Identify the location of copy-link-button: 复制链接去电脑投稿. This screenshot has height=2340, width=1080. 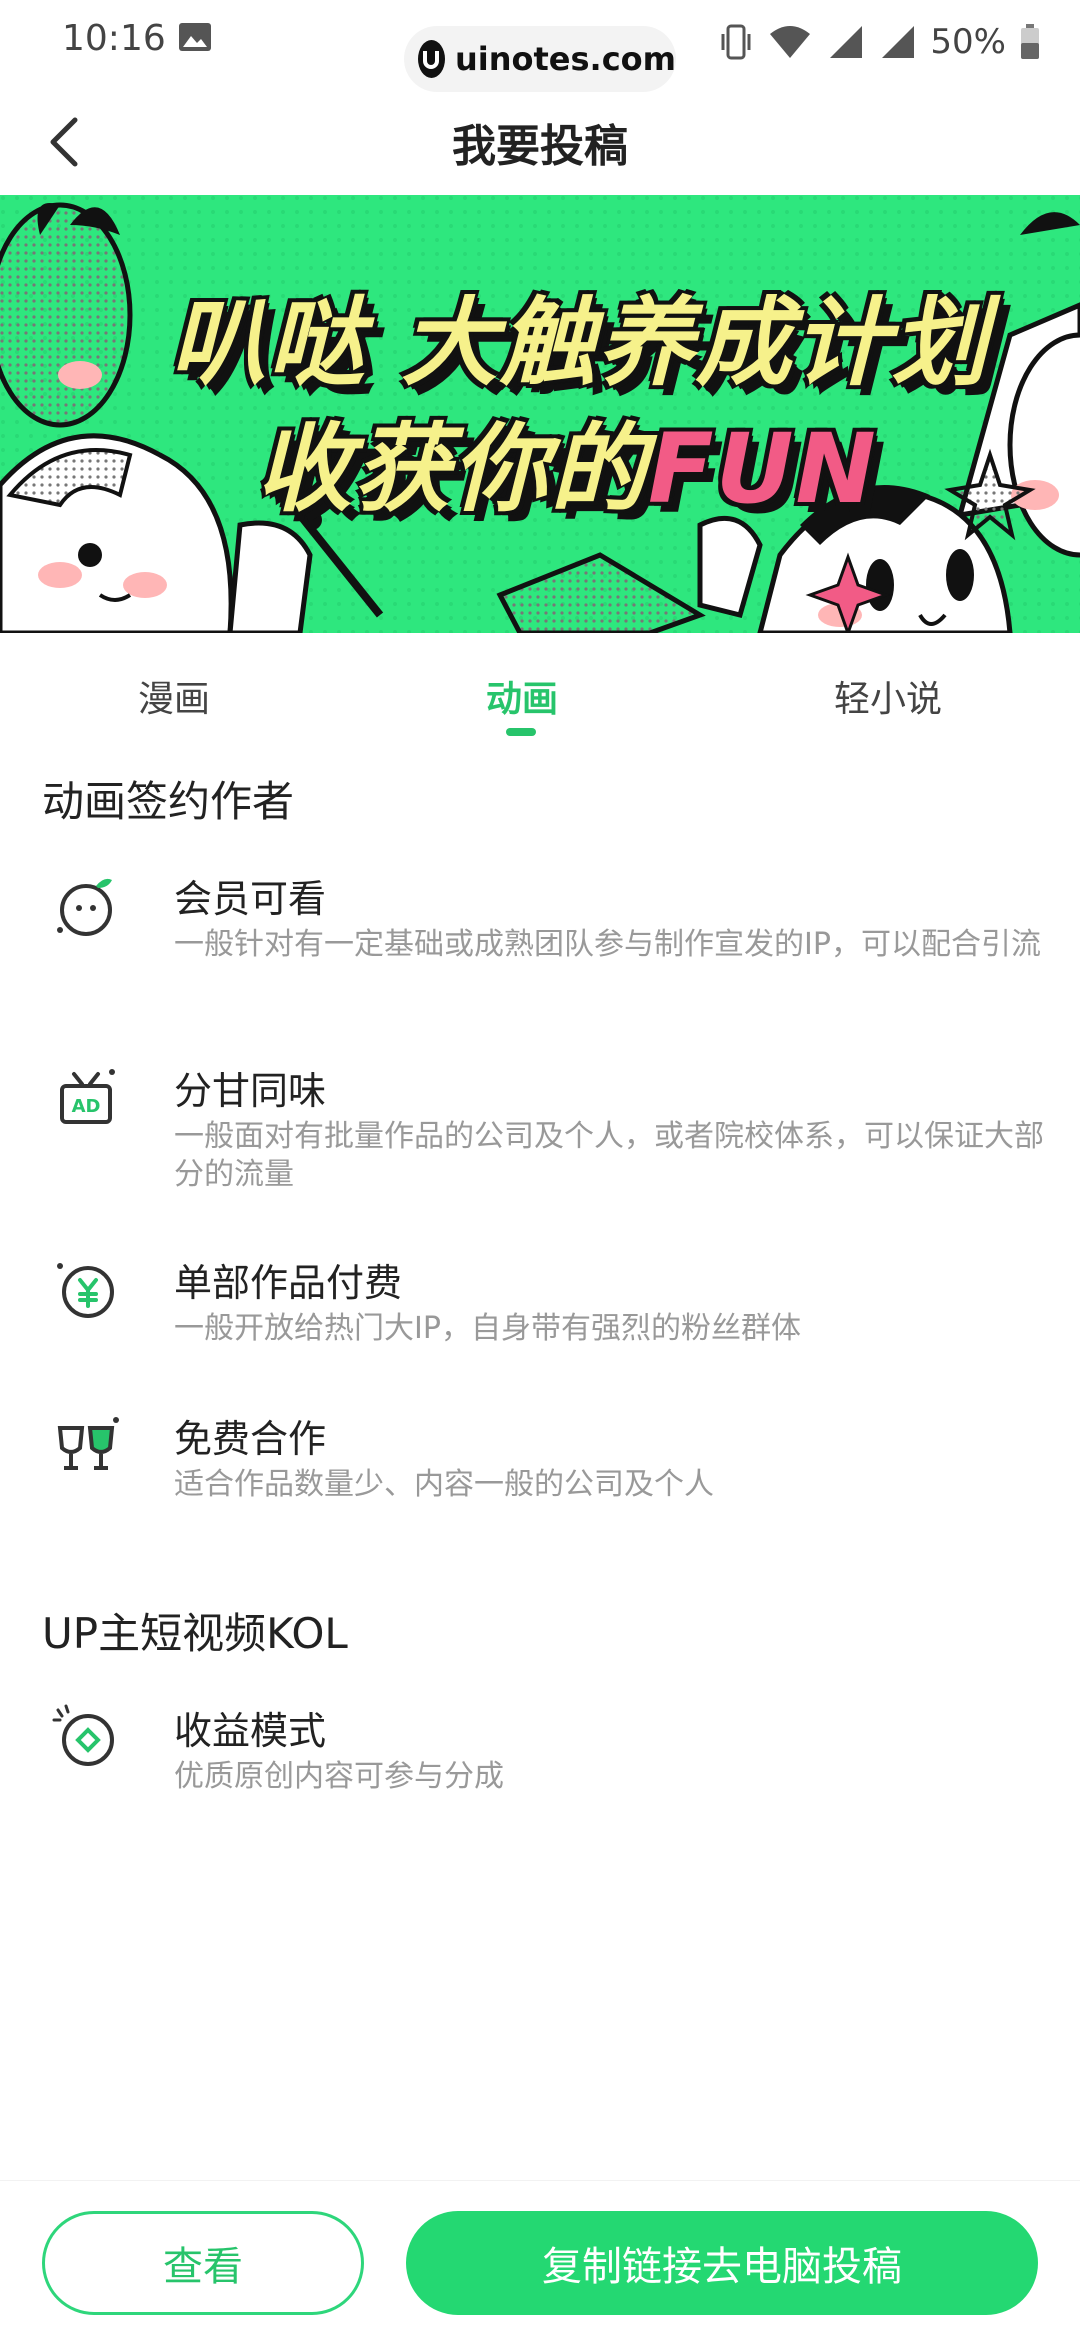
(722, 2263).